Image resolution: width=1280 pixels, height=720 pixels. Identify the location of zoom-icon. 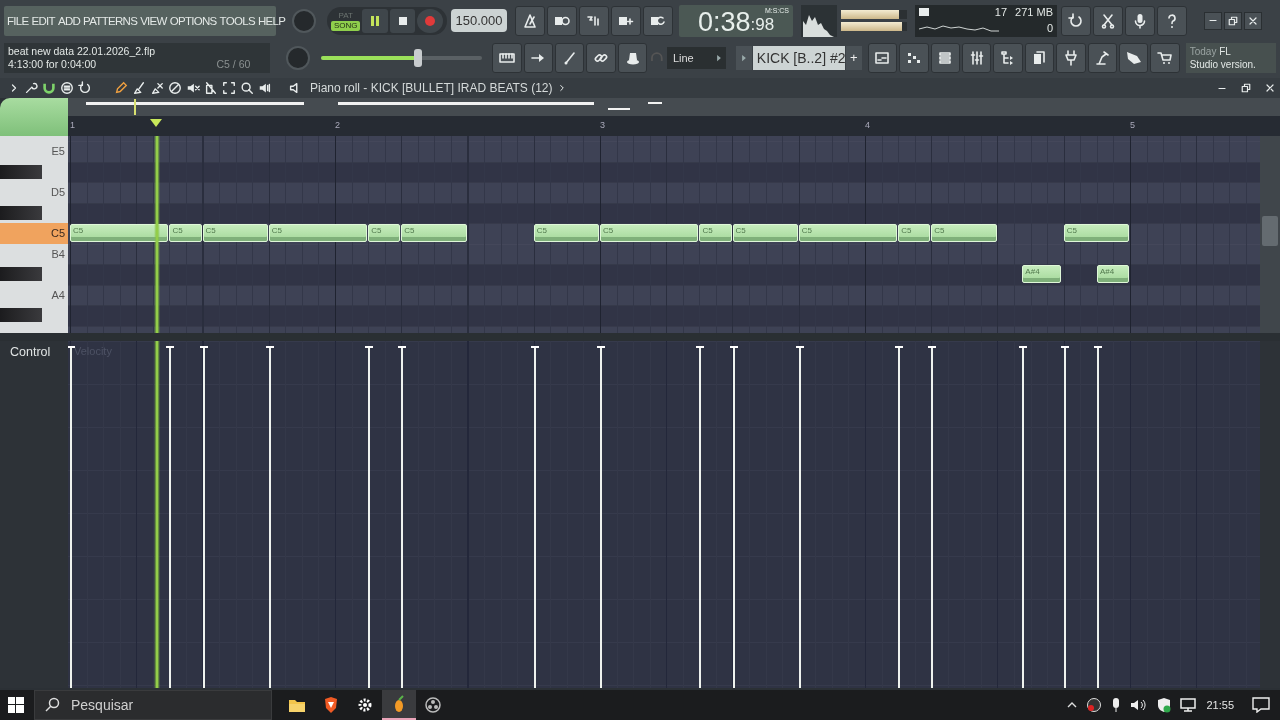
(247, 88).